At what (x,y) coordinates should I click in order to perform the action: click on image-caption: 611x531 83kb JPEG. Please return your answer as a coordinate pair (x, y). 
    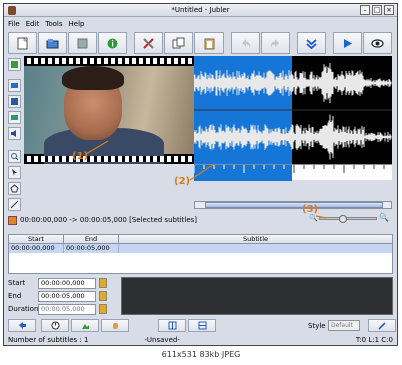
    Looking at the image, I should click on (201, 354).